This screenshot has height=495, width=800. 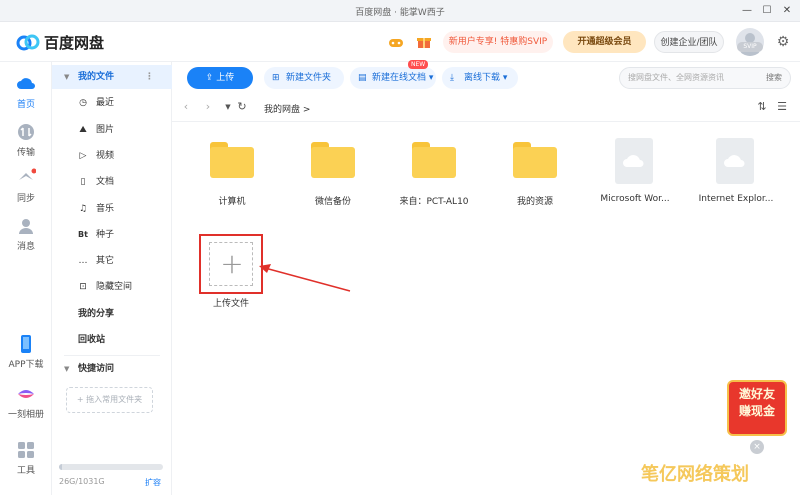 I want to click on file-item-folder: 计算机, so click(x=232, y=167).